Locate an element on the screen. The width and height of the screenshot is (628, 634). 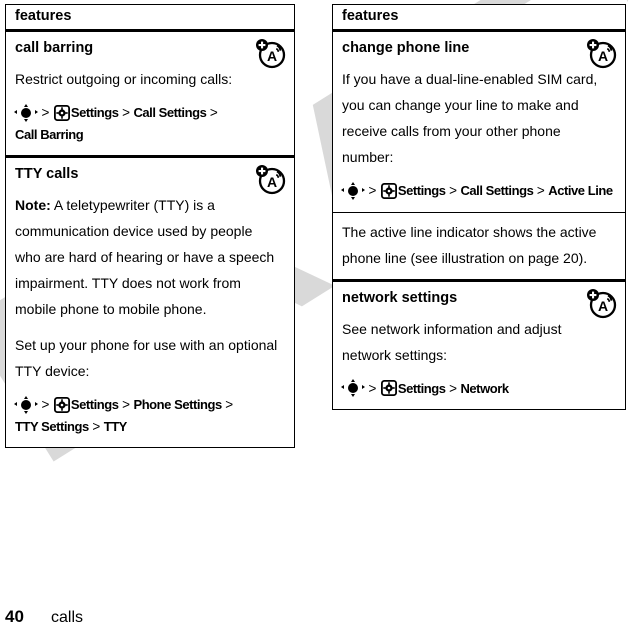
table-header-features-right: features is located at coordinates (479, 18).